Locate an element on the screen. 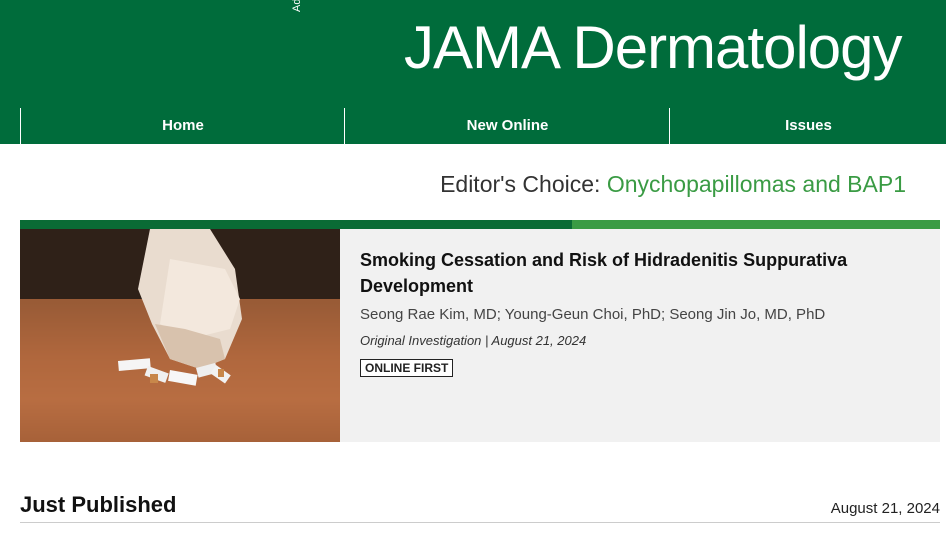 Image resolution: width=946 pixels, height=537 pixels. just-published-divider is located at coordinates (480, 522).